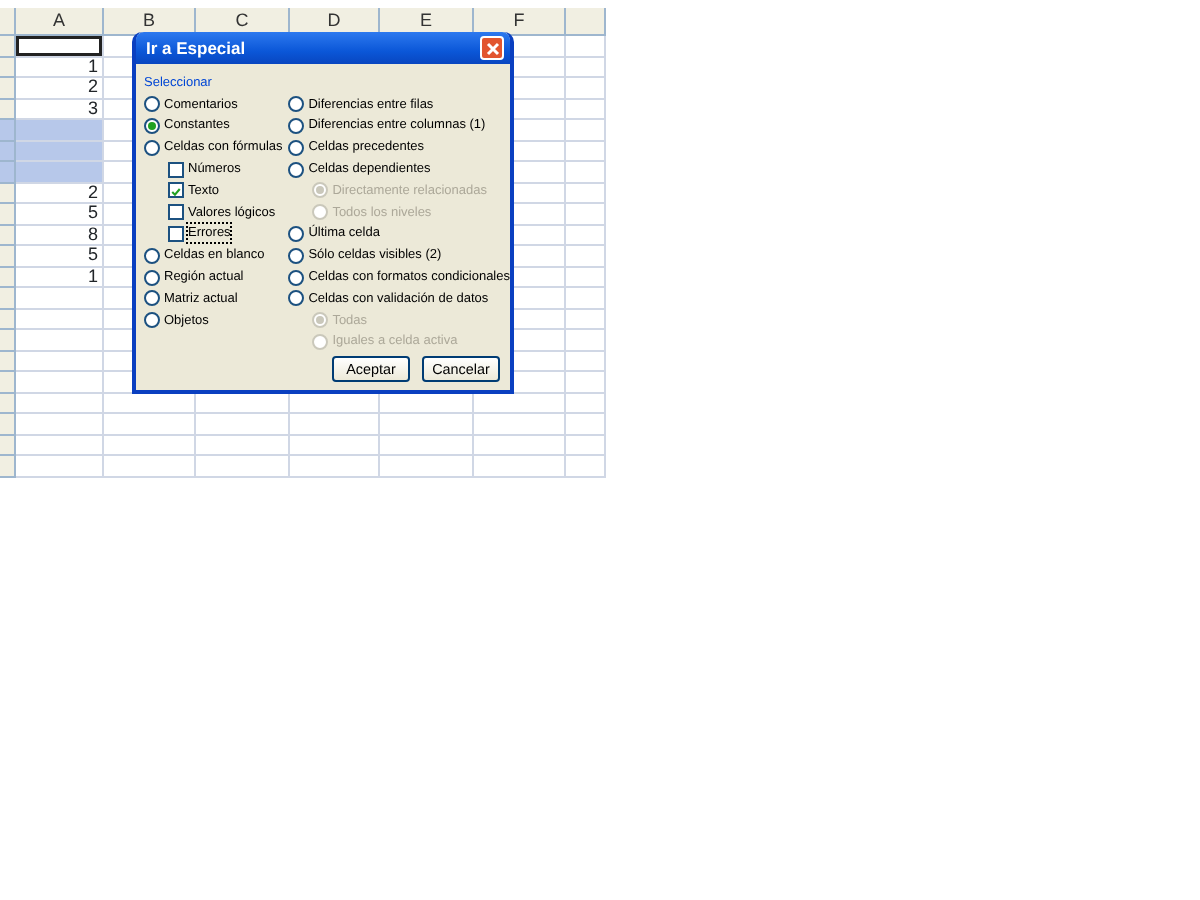 Image resolution: width=1200 pixels, height=900 pixels. Describe the element at coordinates (60, 46) in the screenshot. I see `active-cell` at that location.